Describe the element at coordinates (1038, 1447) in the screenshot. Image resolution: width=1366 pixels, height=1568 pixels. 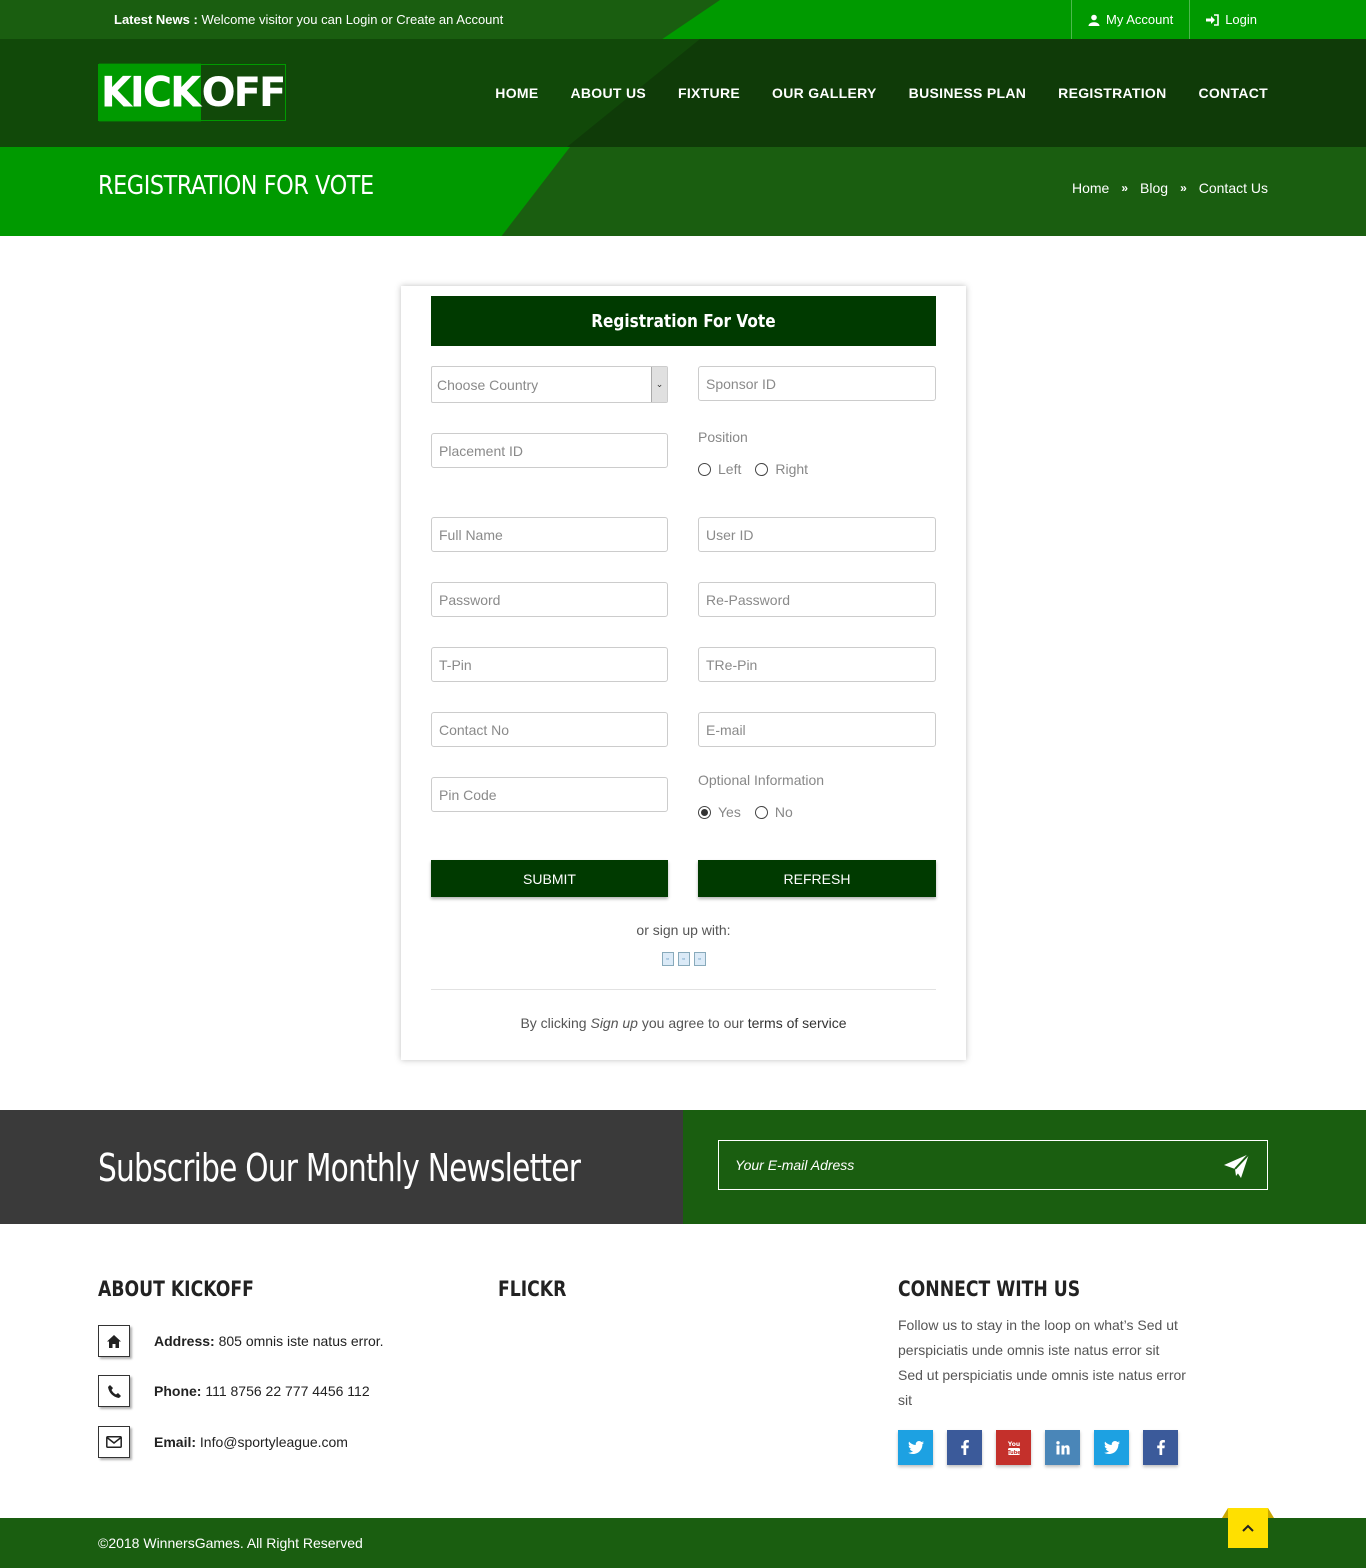
I see `social-links: You Tube` at that location.